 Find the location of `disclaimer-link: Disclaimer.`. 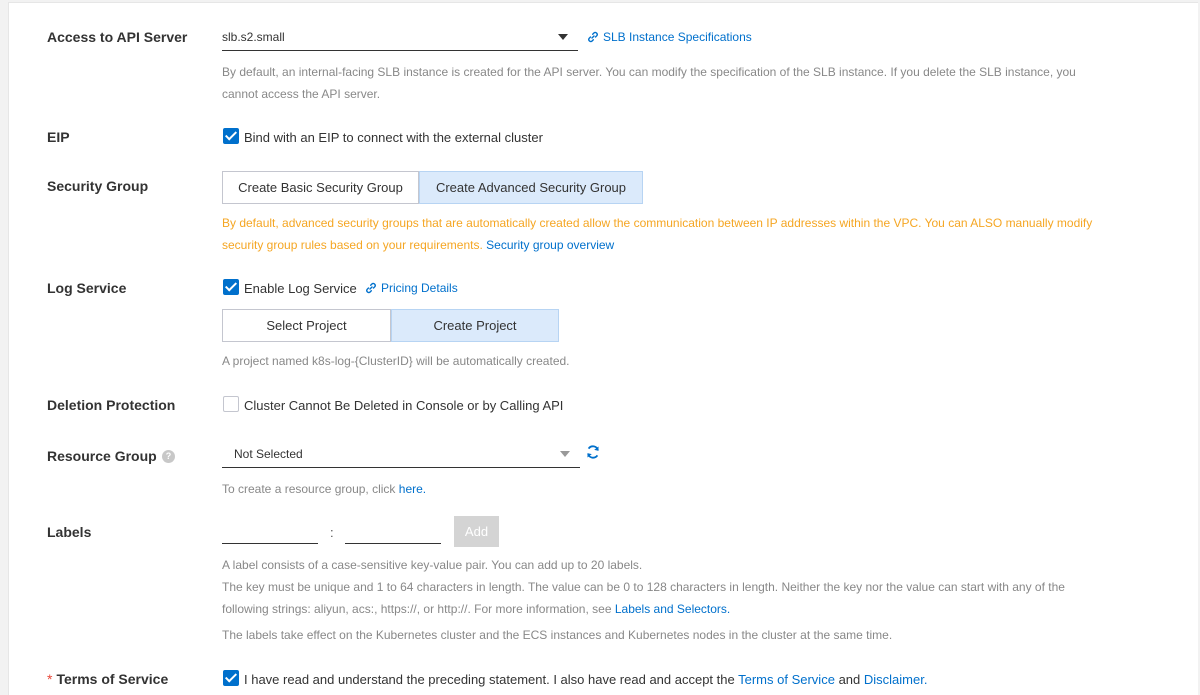

disclaimer-link: Disclaimer. is located at coordinates (896, 679).